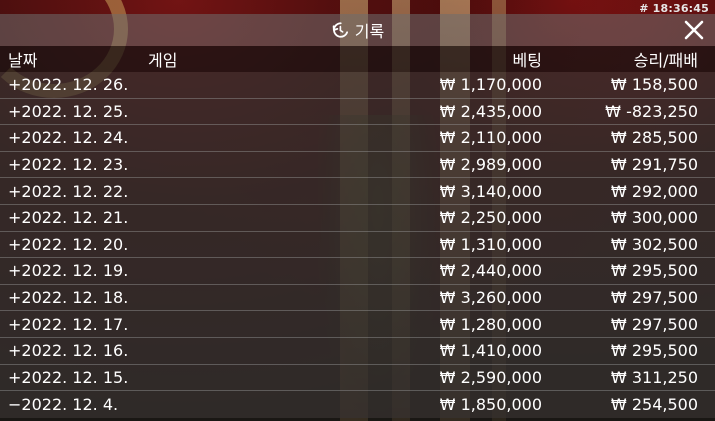 The width and height of the screenshot is (715, 421). I want to click on table-row: +2022. 12. 19. ₩ 2,440,000 ₩ 295,500, so click(357, 271).